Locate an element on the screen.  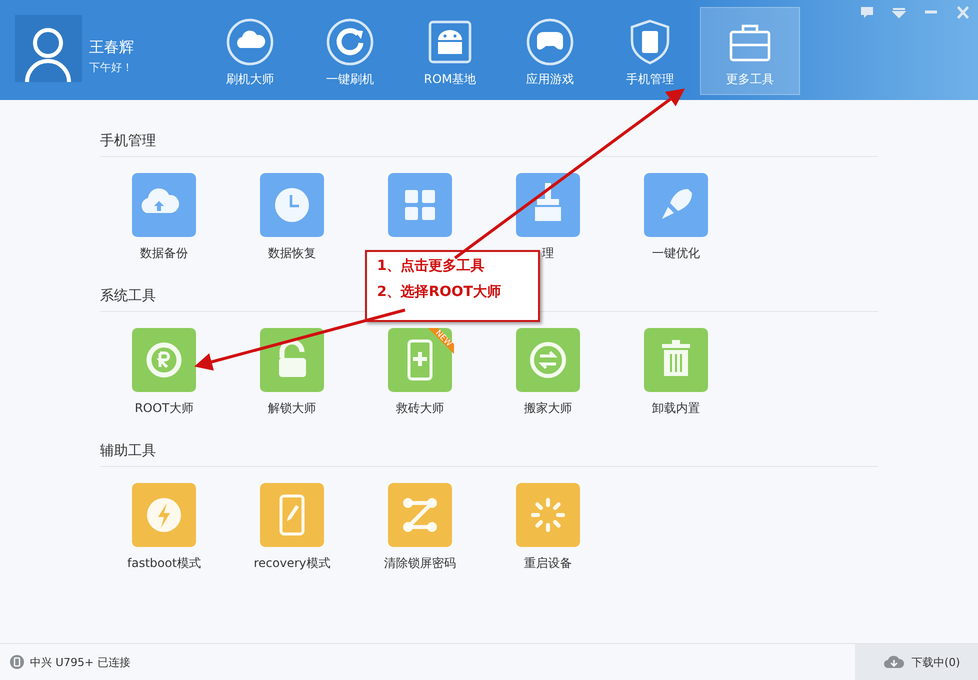
chat-icon is located at coordinates (867, 12).